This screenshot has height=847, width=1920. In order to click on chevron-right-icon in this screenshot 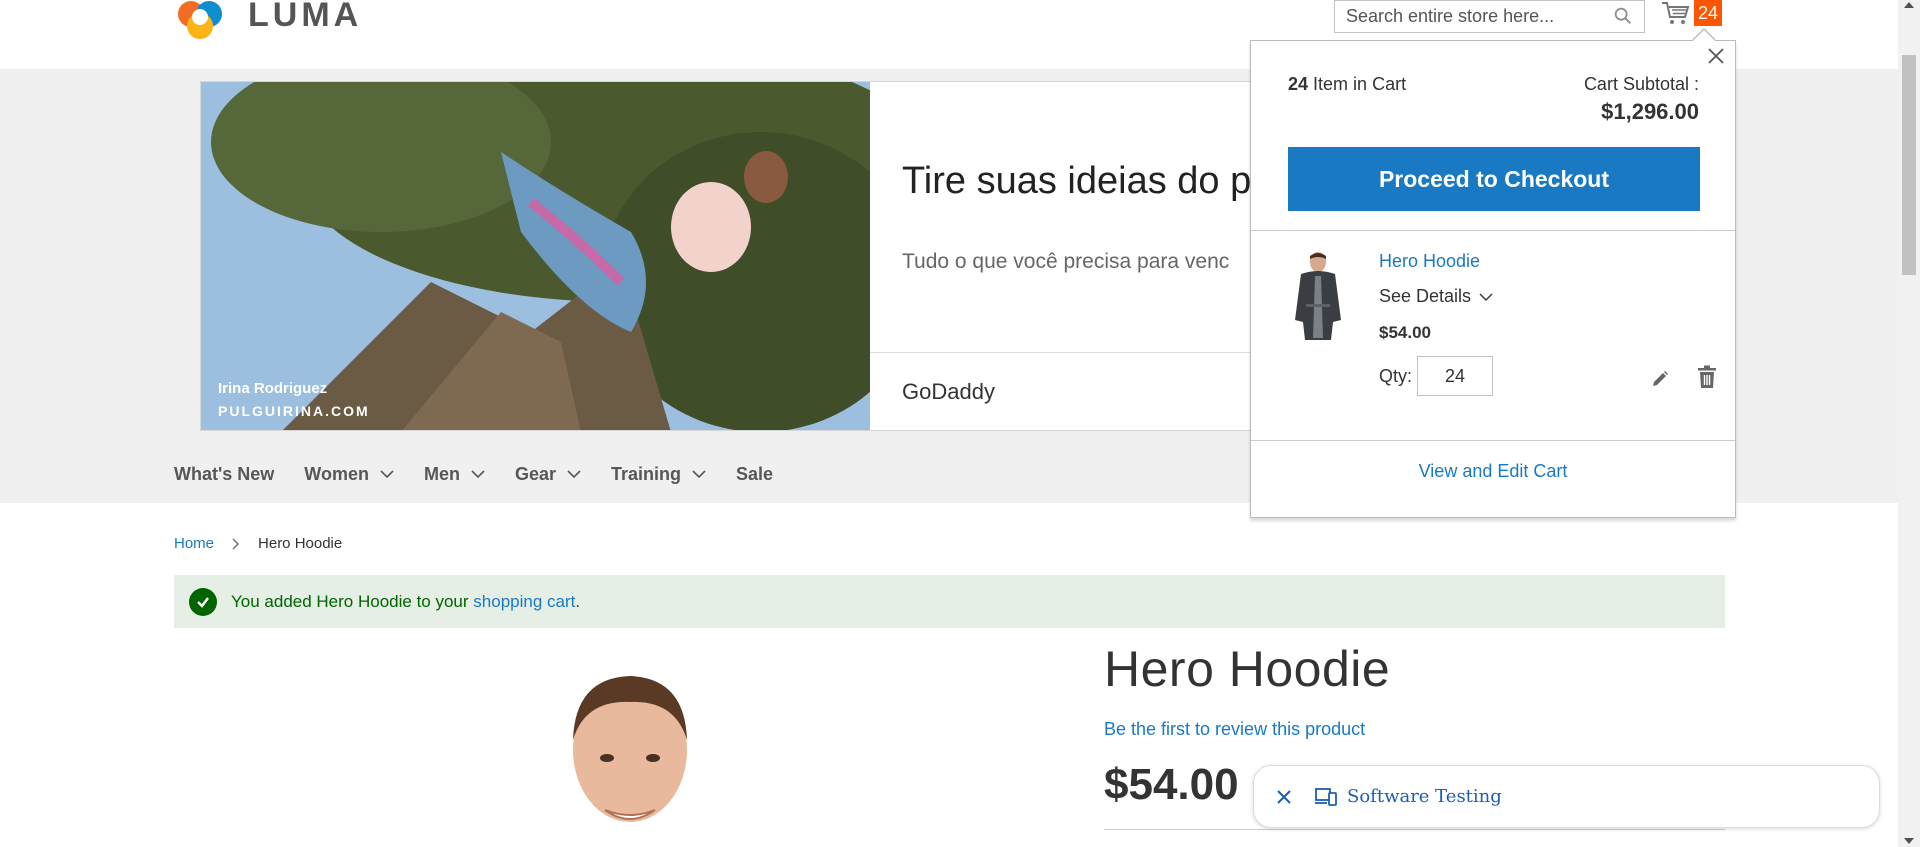, I will do `click(236, 543)`.